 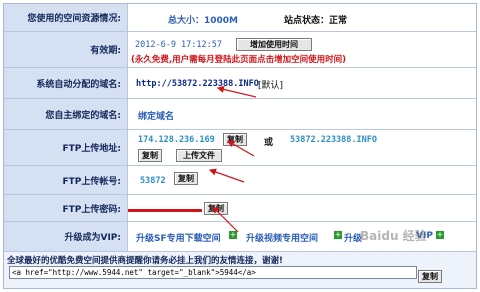 I want to click on ftp-user-row: FTP上传帐号: 53872 复制, so click(x=240, y=180).